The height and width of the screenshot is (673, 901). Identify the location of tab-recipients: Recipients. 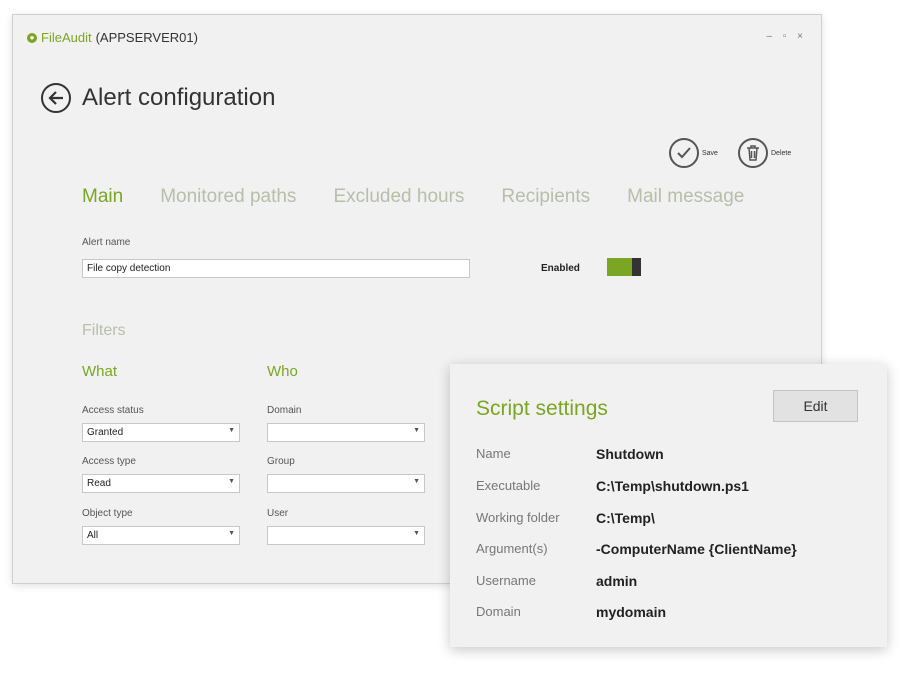
(545, 197).